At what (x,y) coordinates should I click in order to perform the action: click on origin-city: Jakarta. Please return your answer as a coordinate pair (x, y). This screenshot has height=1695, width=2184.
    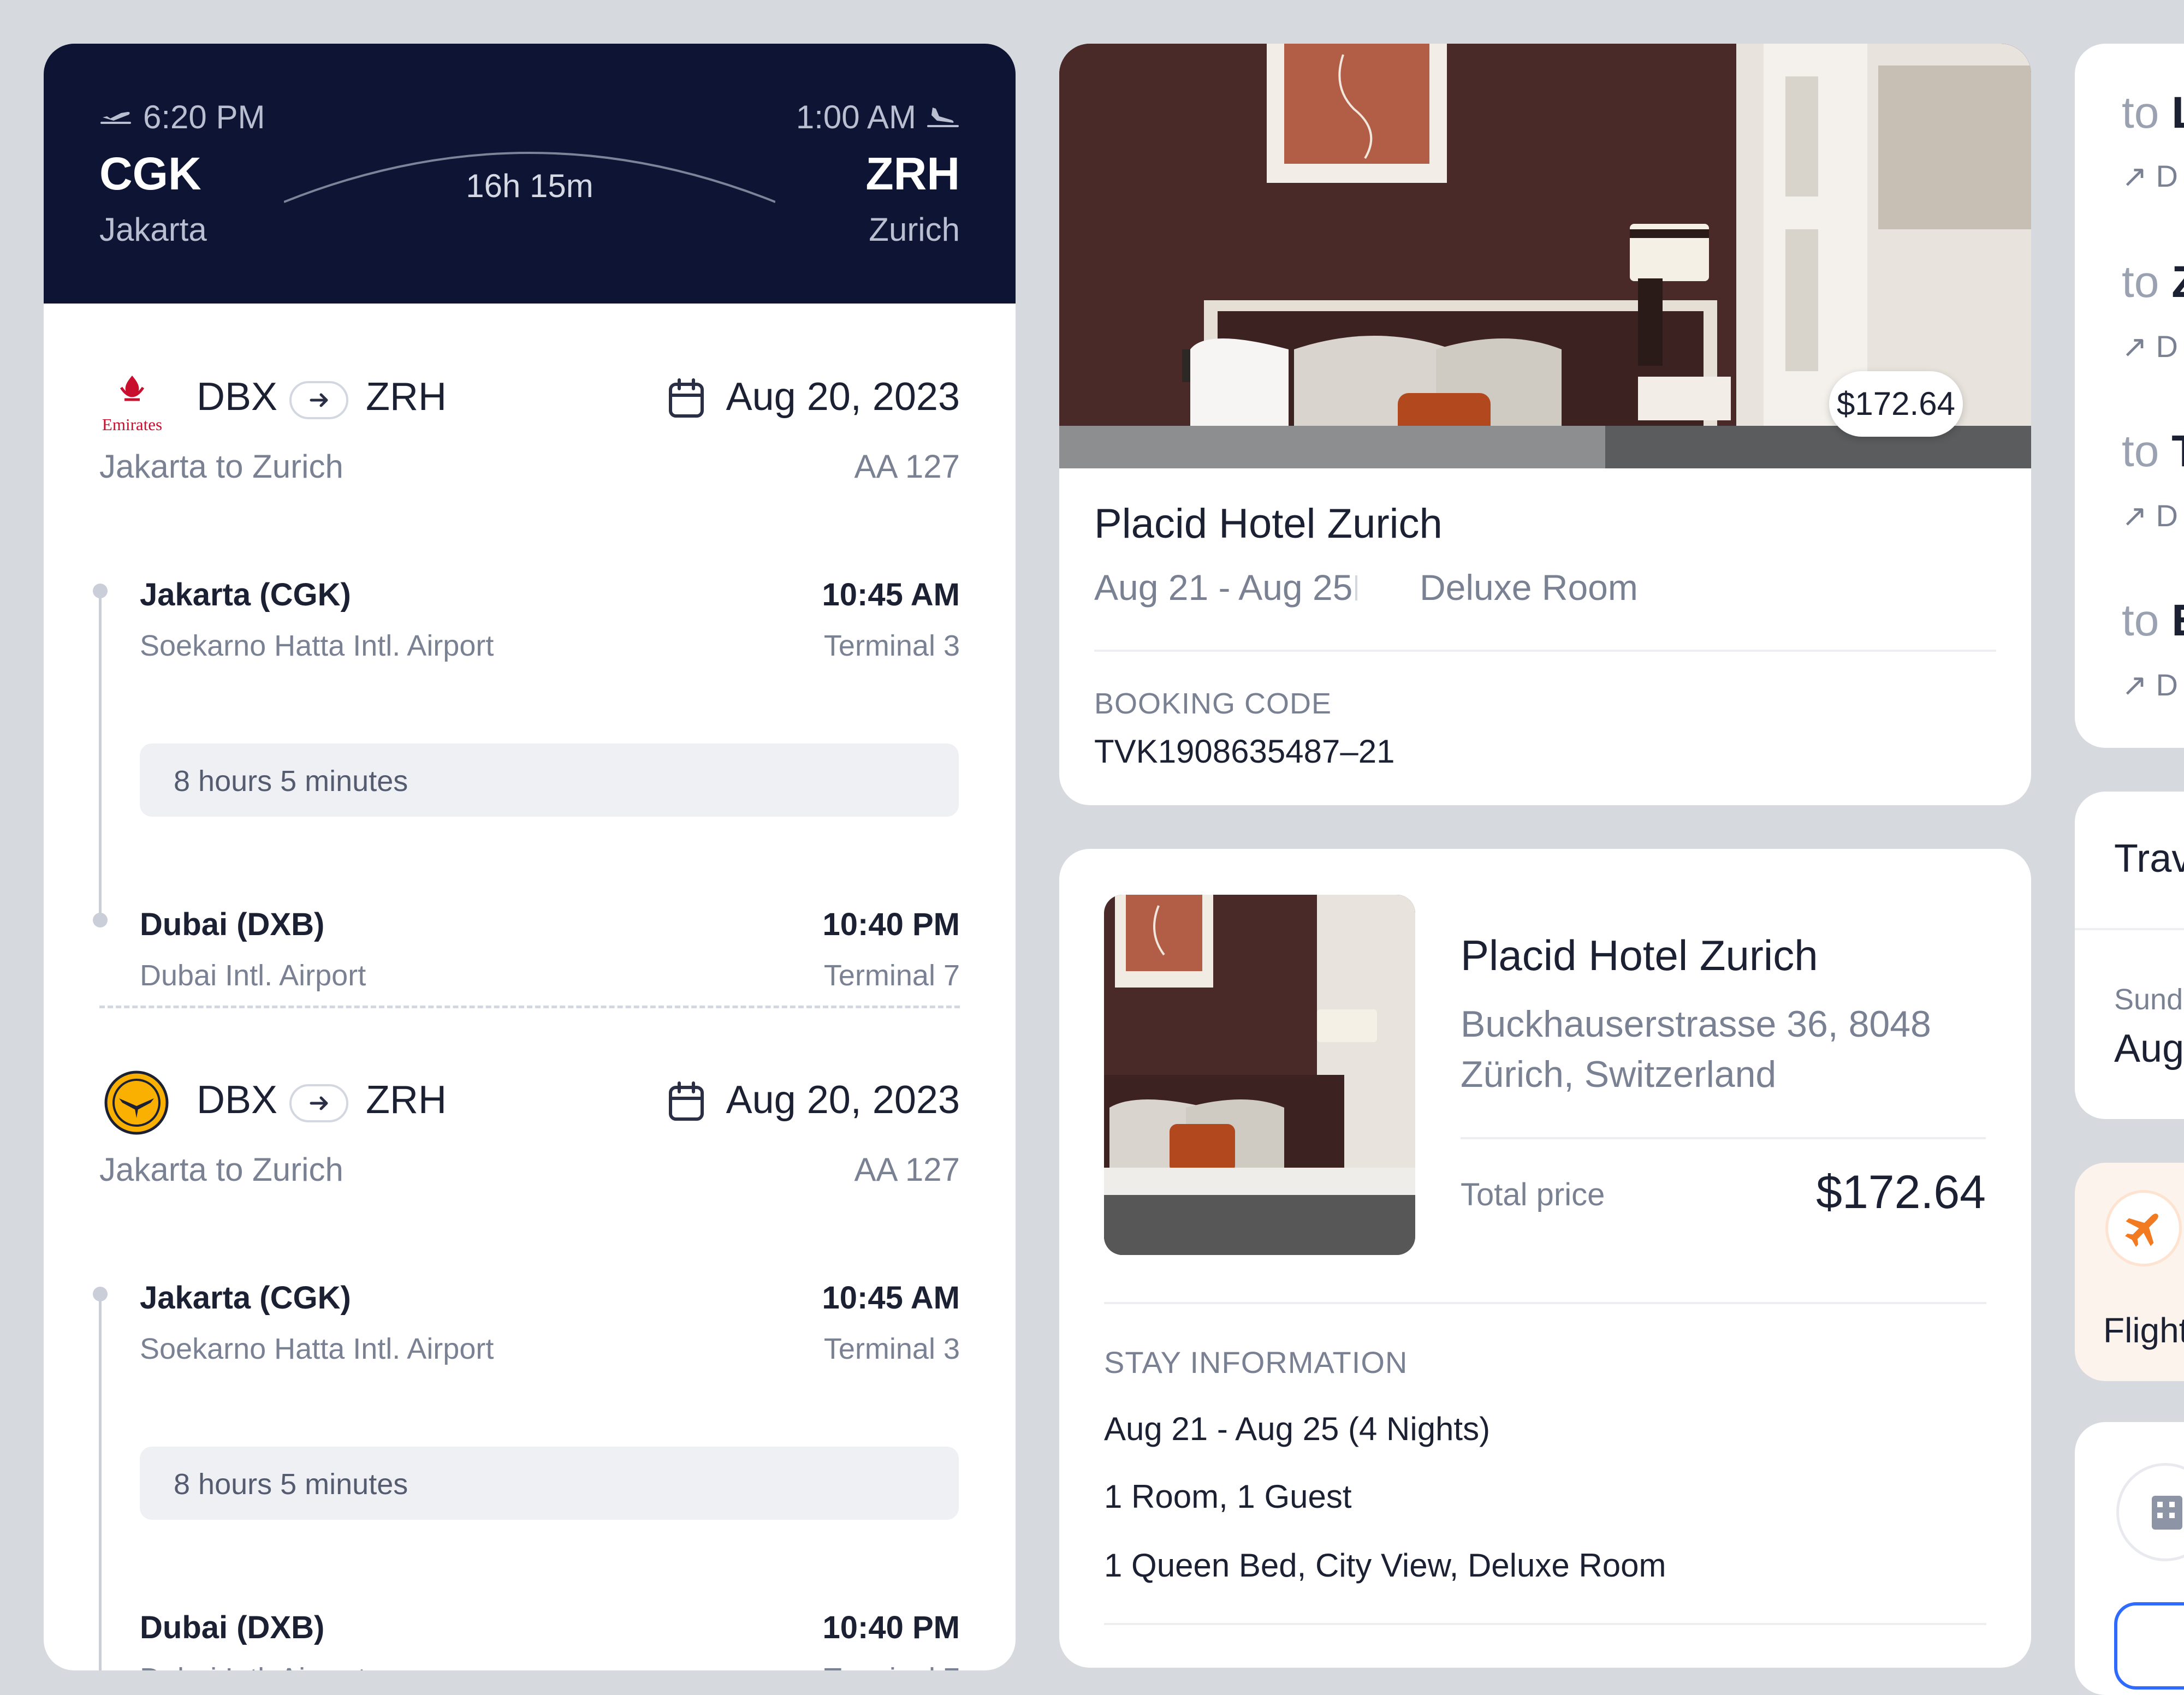
    Looking at the image, I should click on (153, 229).